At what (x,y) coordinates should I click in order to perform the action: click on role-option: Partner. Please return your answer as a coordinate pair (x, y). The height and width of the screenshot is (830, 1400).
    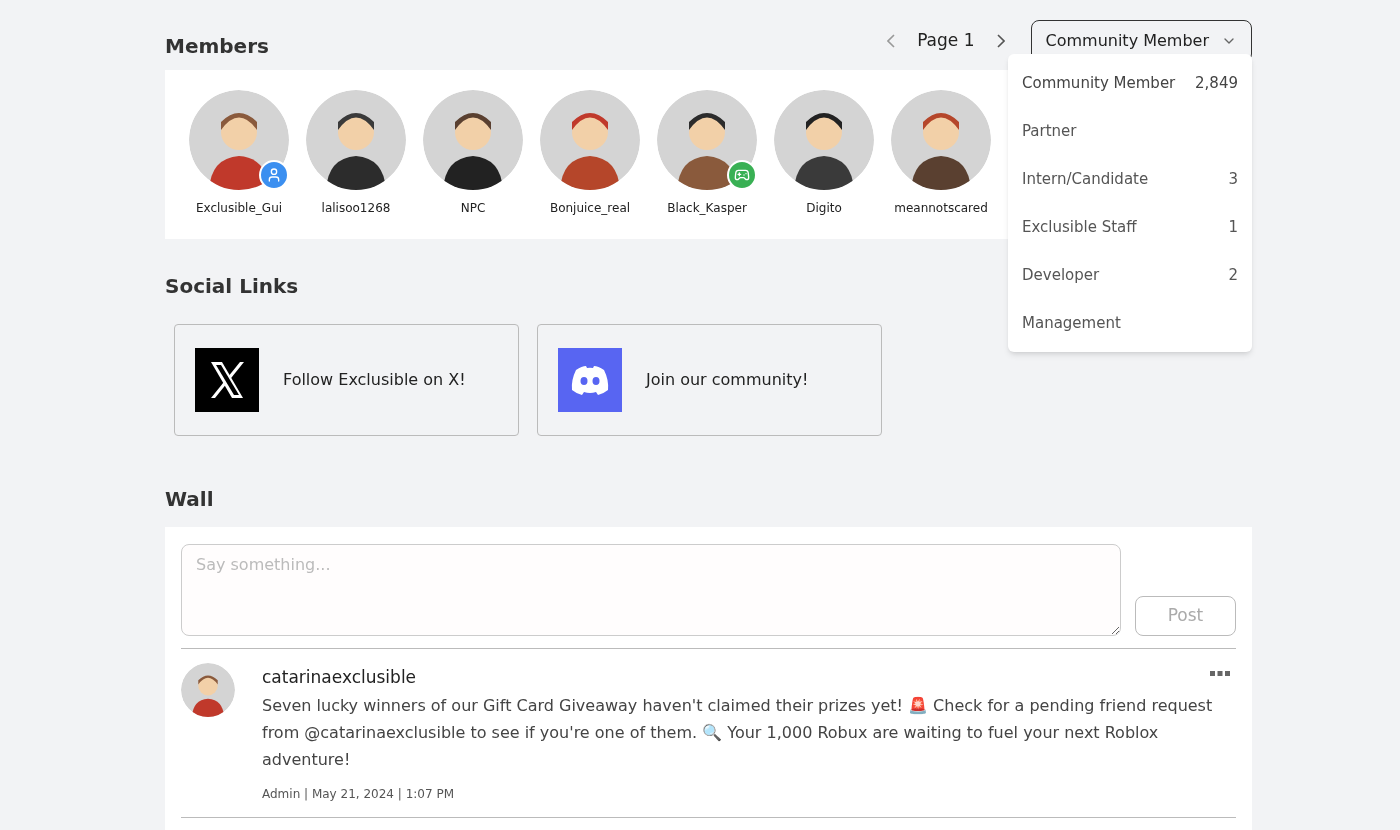
    Looking at the image, I should click on (1130, 131).